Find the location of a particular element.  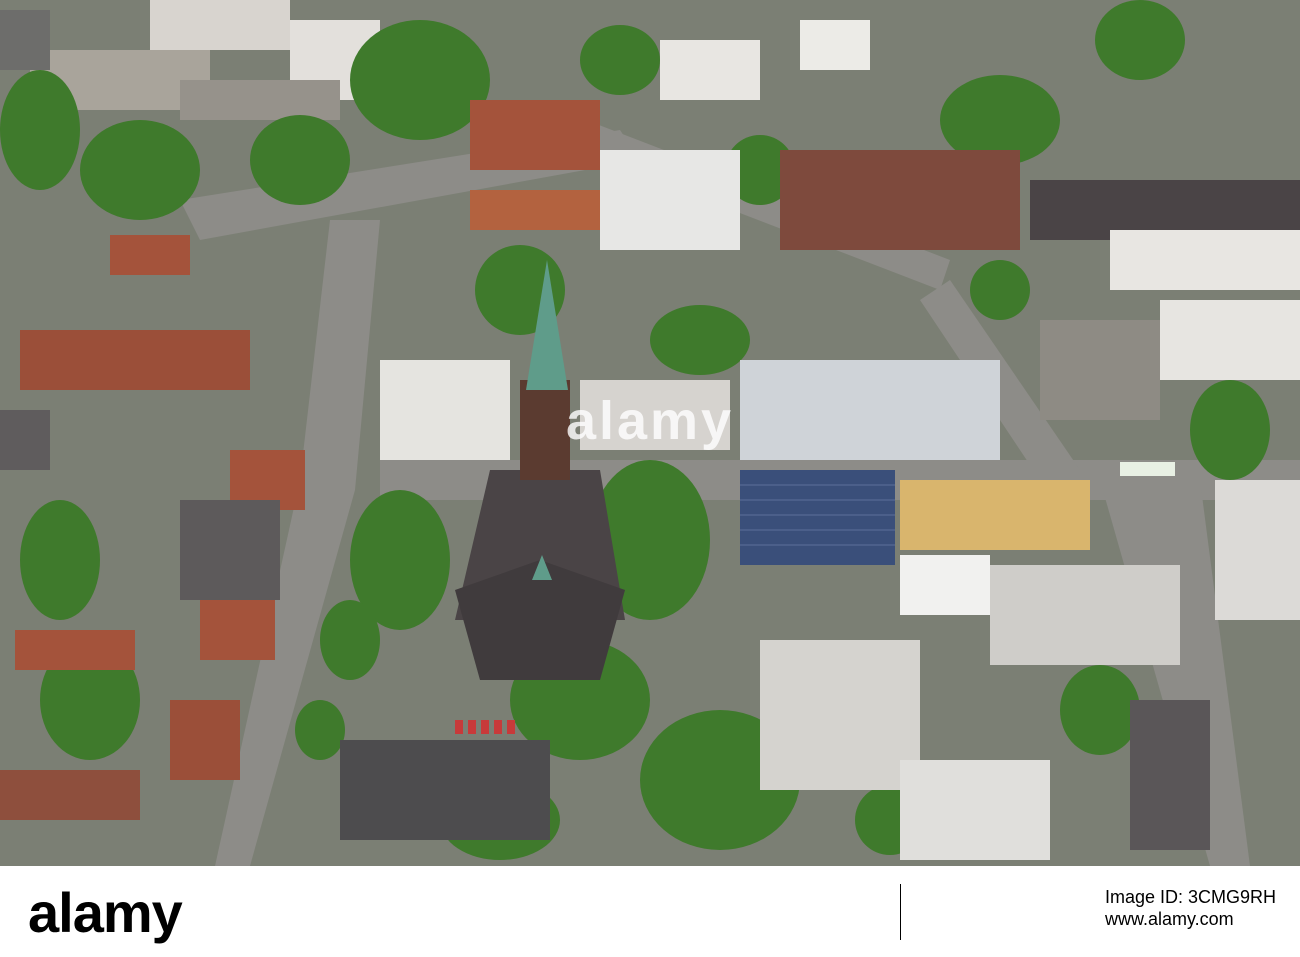

footer-logo: alamy is located at coordinates (105, 912).